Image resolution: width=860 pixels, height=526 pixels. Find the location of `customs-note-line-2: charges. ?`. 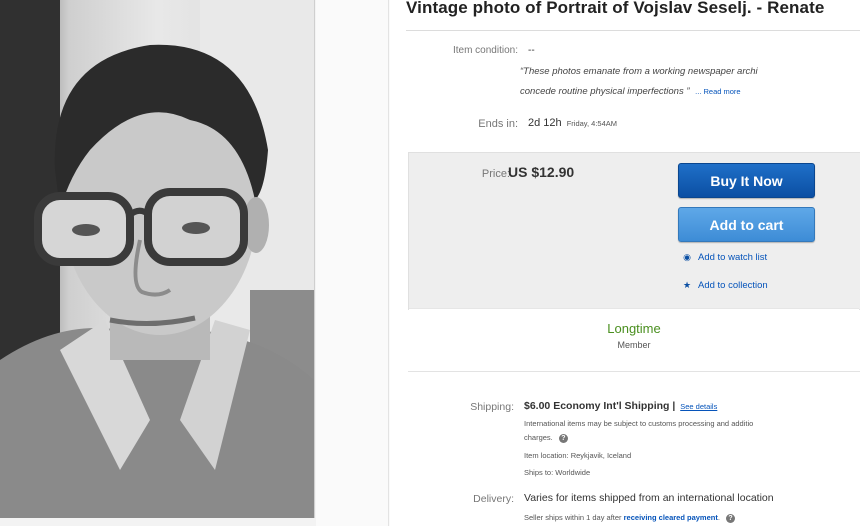

customs-note-line-2: charges. ? is located at coordinates (546, 438).